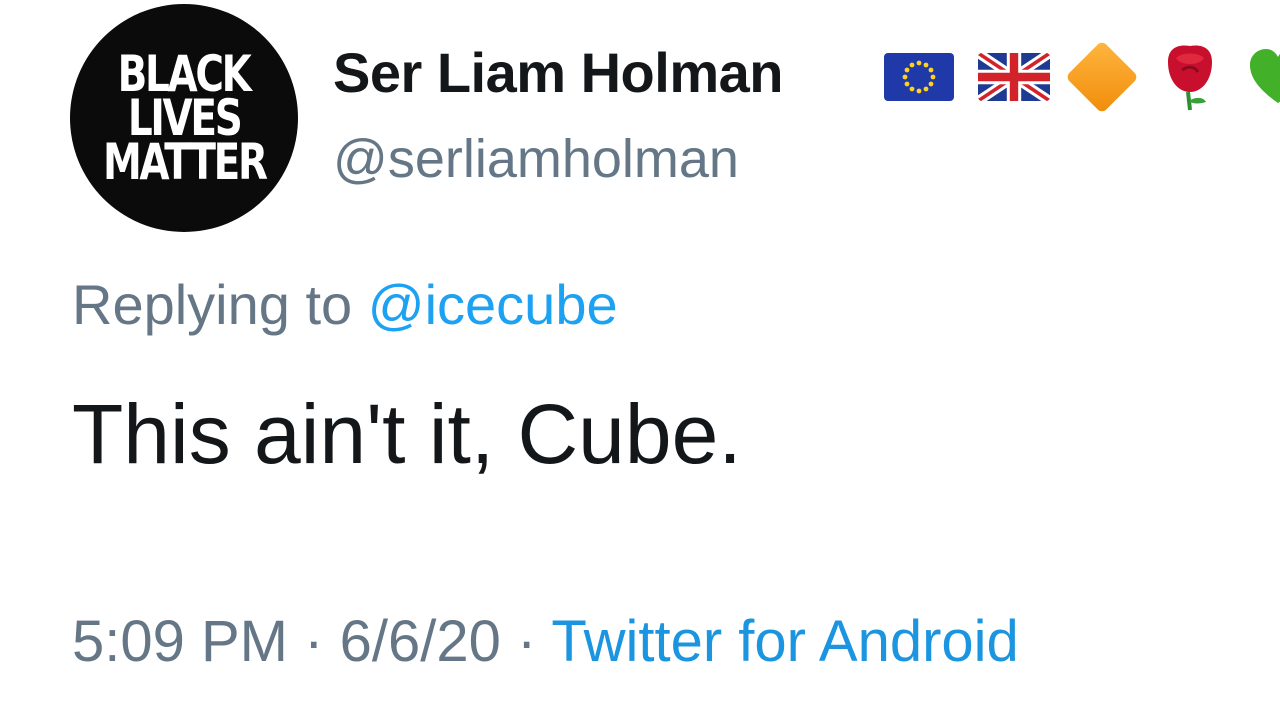 This screenshot has height=720, width=1280. What do you see at coordinates (420, 641) in the screenshot?
I see `tweet-date: 6/6/20` at bounding box center [420, 641].